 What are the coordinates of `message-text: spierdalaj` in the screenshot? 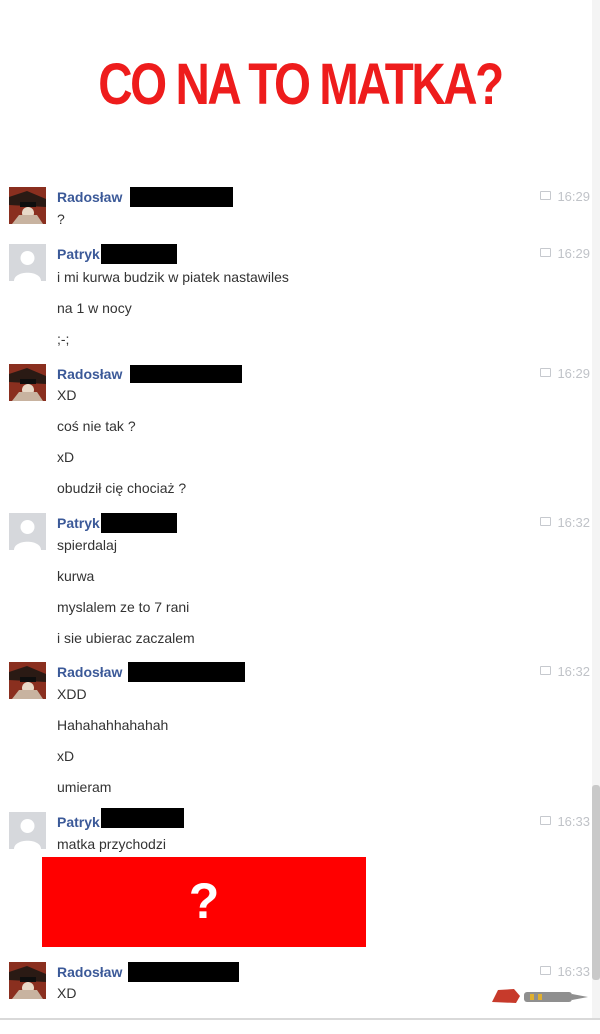 It's located at (87, 545).